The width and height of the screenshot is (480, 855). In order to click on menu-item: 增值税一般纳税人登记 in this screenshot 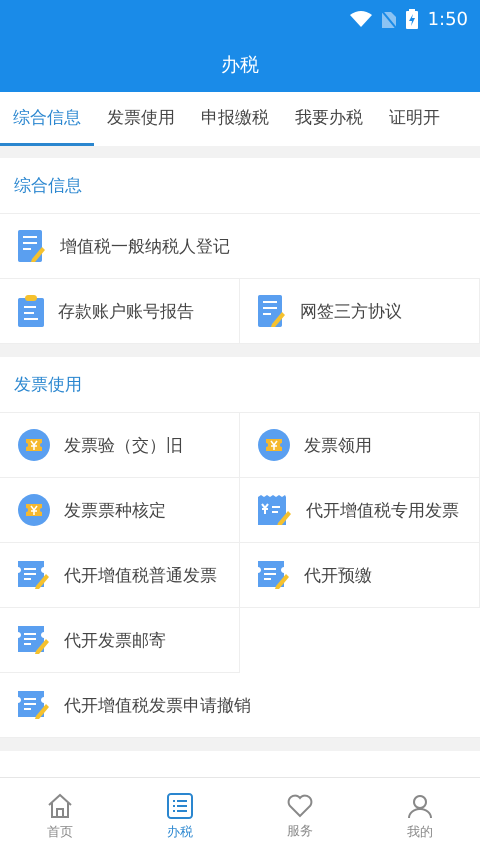, I will do `click(240, 246)`.